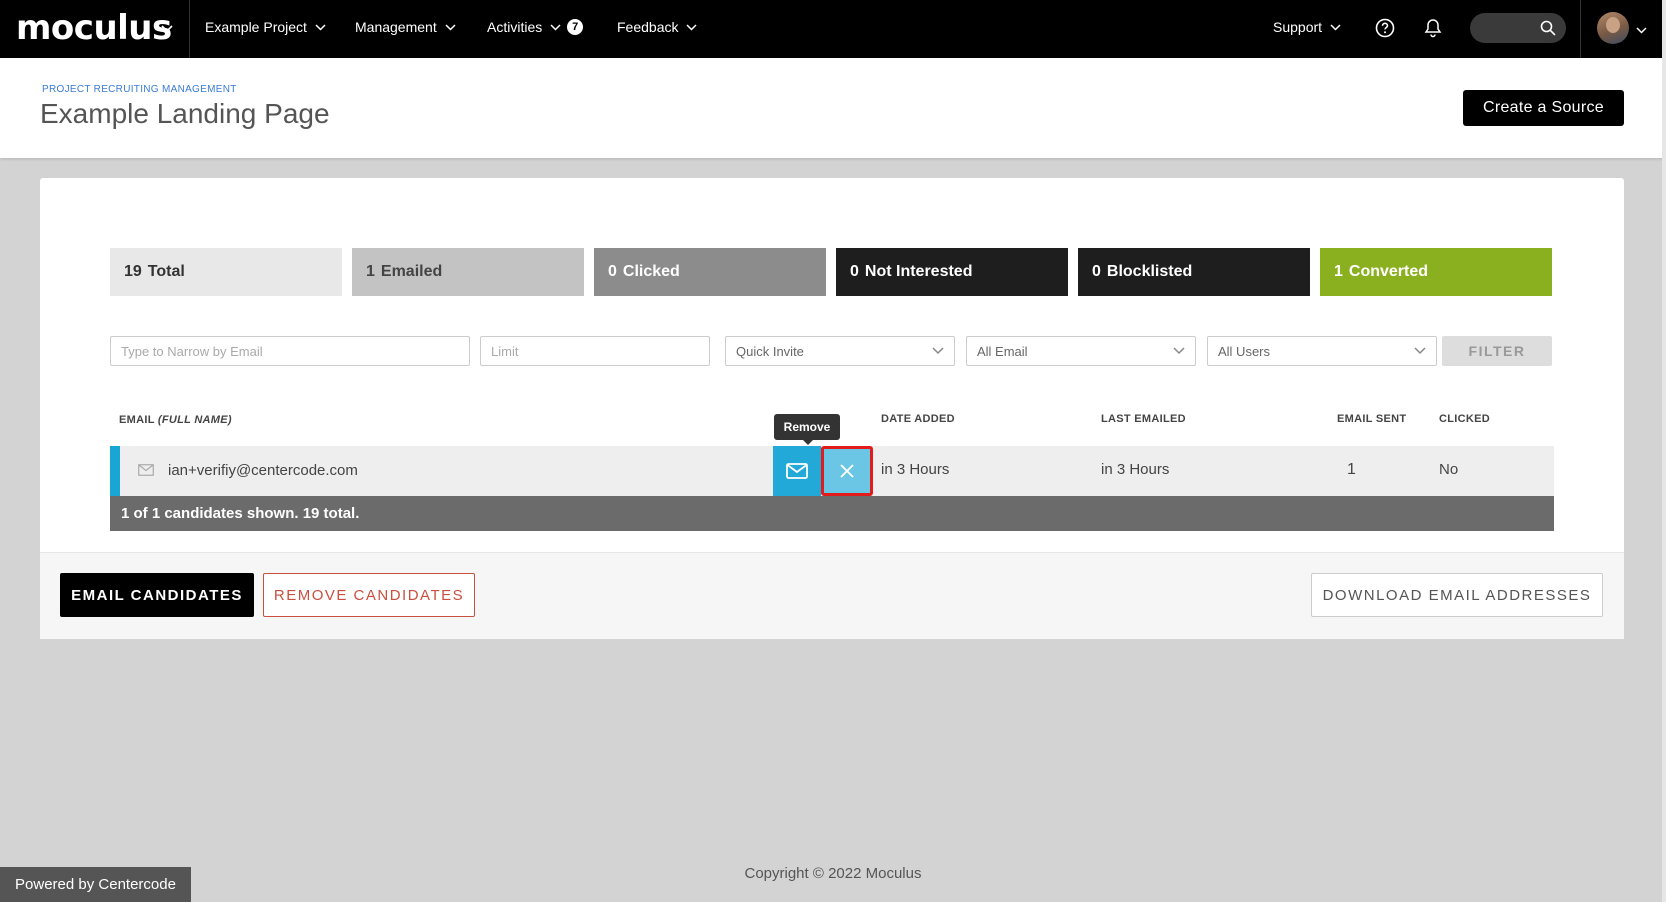 This screenshot has width=1666, height=902. What do you see at coordinates (840, 351) in the screenshot?
I see `invite-select: Quick Invite` at bounding box center [840, 351].